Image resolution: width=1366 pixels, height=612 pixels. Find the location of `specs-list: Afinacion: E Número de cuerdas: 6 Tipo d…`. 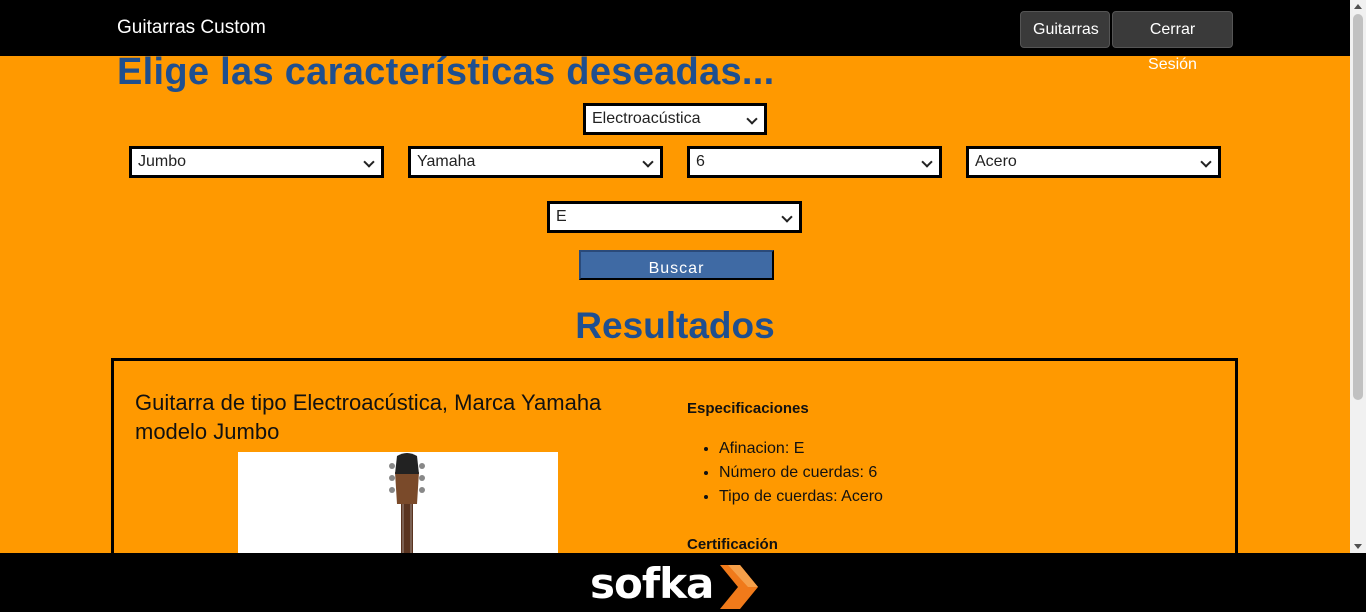

specs-list: Afinacion: E Número de cuerdas: 6 Tipo d… is located at coordinates (792, 473).